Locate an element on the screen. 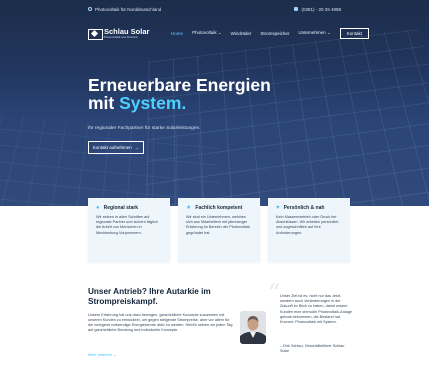 This screenshot has height=367, width=429. avatar is located at coordinates (253, 327).